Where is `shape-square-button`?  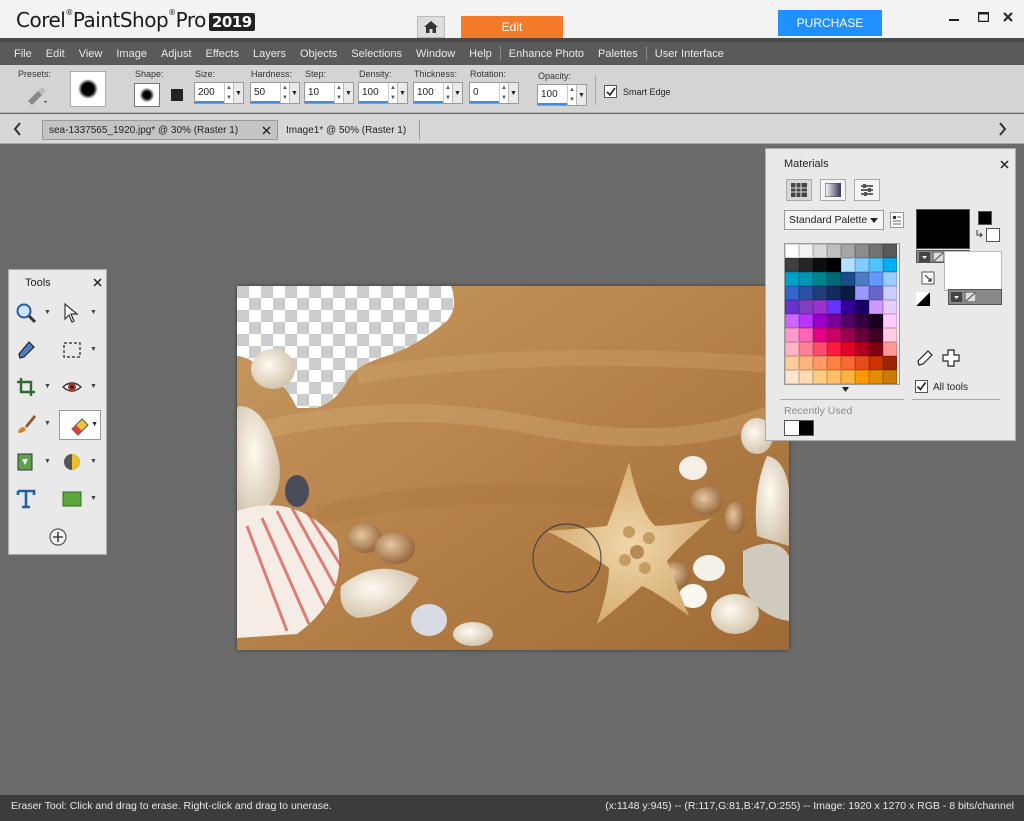
shape-square-button is located at coordinates (177, 95).